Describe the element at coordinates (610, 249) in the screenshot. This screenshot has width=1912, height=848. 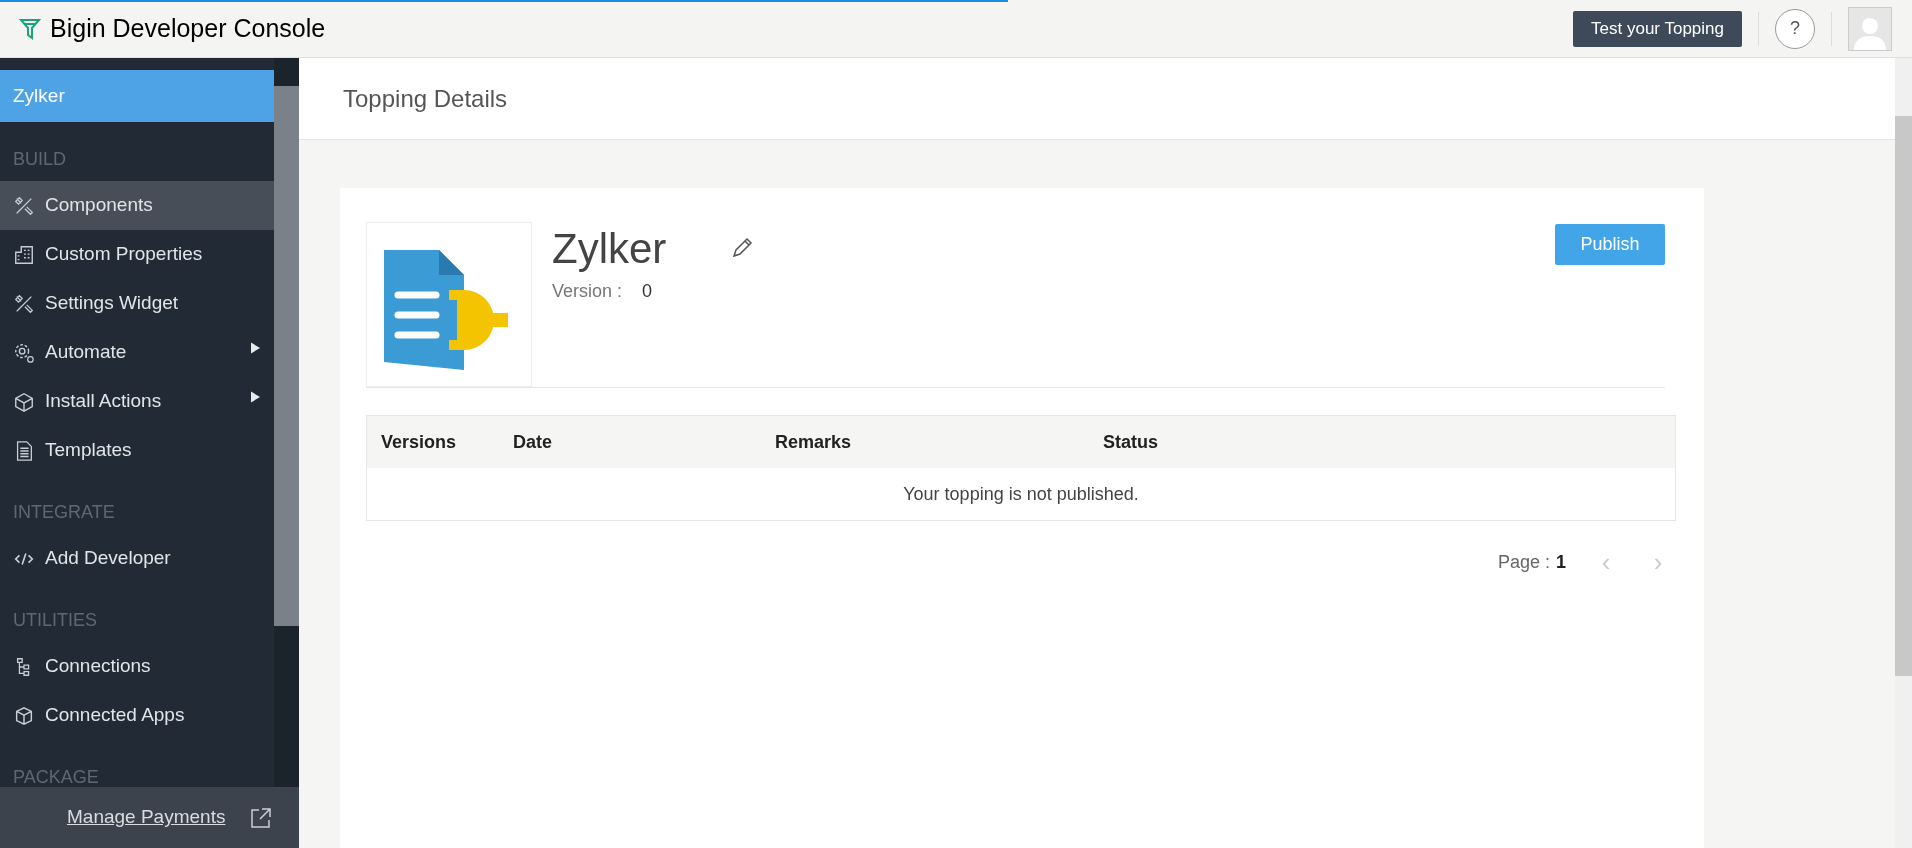
I see `topping-name: Zylker` at that location.